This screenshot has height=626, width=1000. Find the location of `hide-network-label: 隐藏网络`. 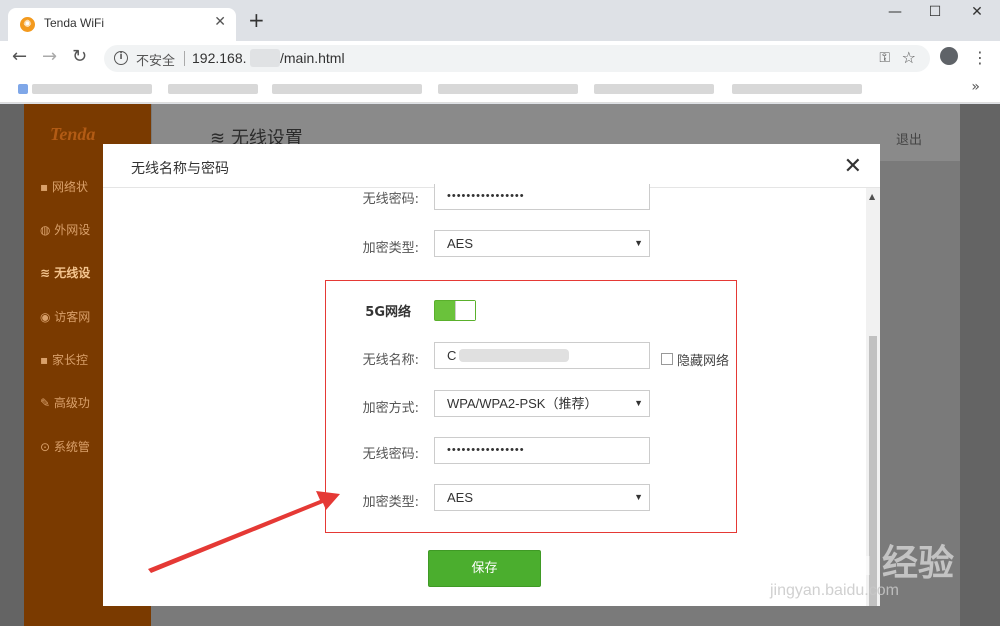

hide-network-label: 隐藏网络 is located at coordinates (703, 361).